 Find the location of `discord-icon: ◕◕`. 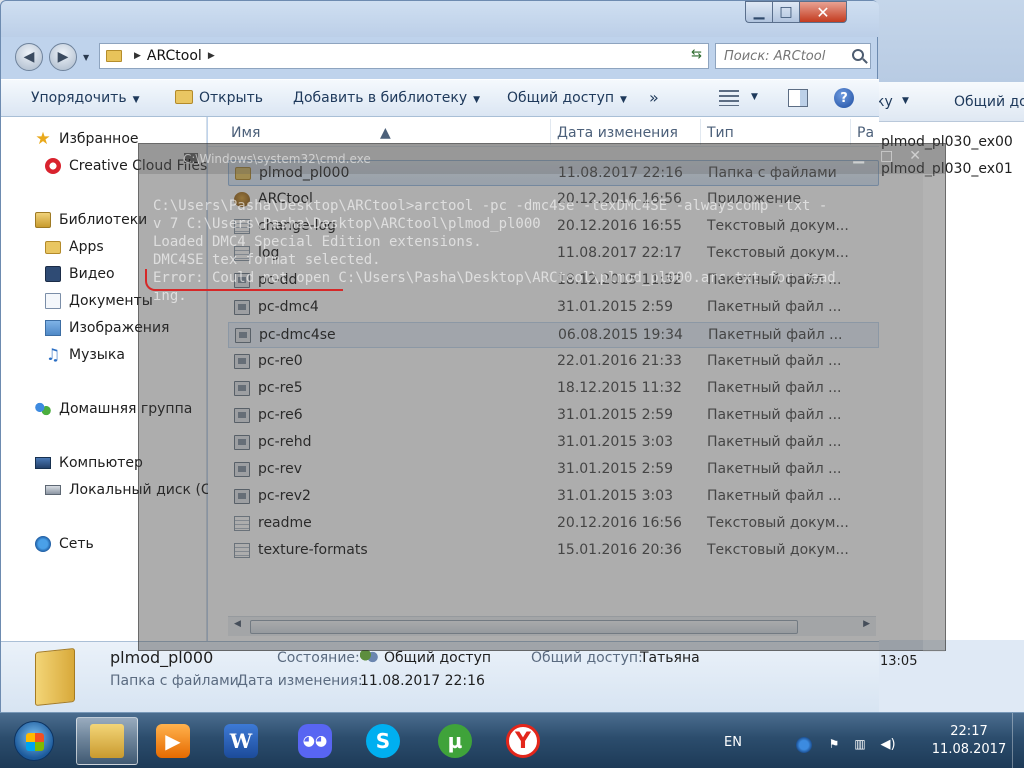

discord-icon: ◕◕ is located at coordinates (315, 741).